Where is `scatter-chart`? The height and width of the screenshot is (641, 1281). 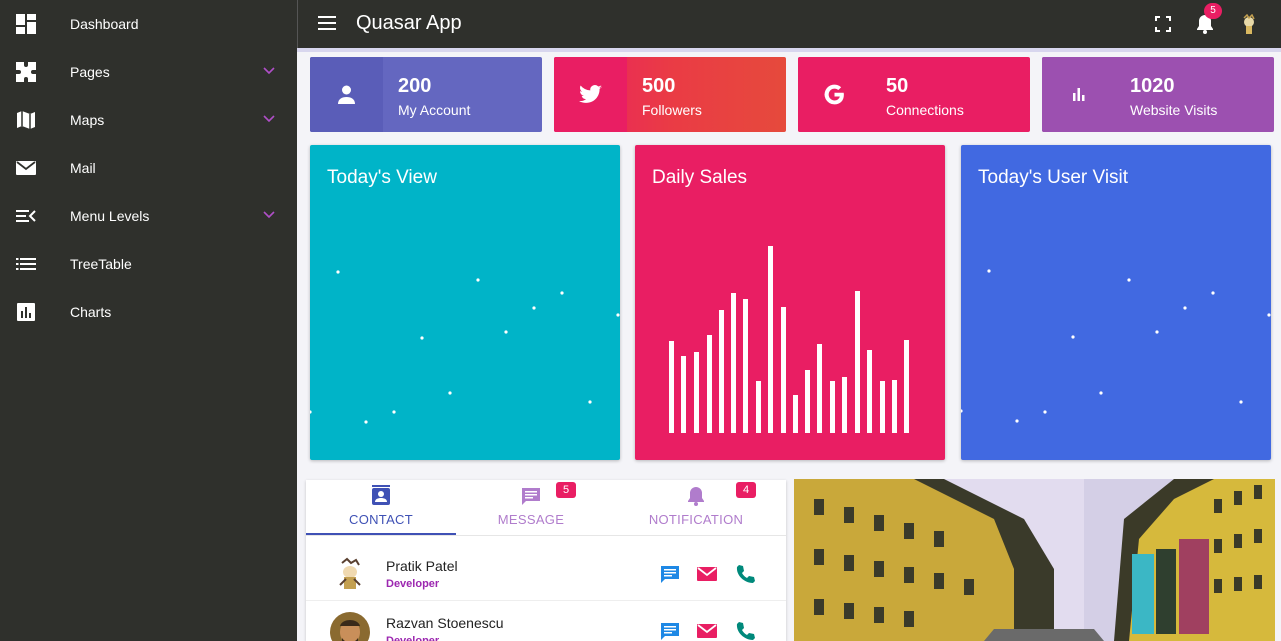 scatter-chart is located at coordinates (465, 347).